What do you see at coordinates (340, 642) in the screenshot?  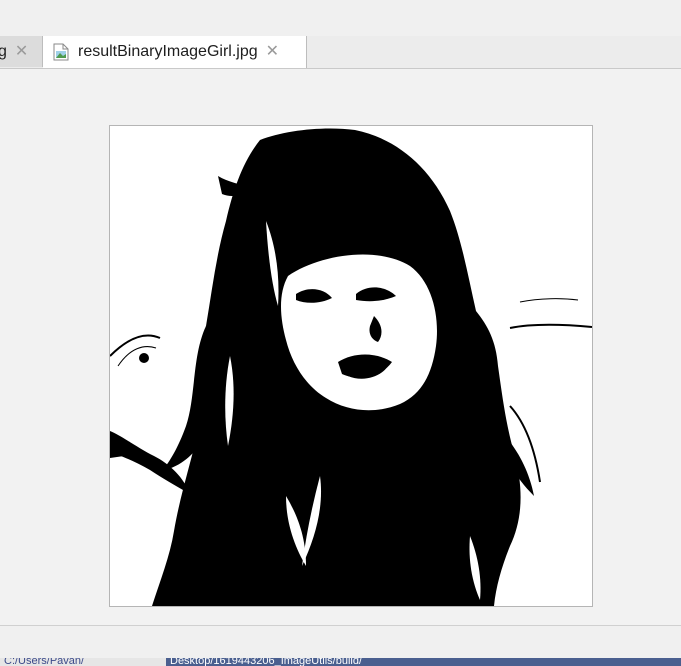 I see `editor-bottom-panel` at bounding box center [340, 642].